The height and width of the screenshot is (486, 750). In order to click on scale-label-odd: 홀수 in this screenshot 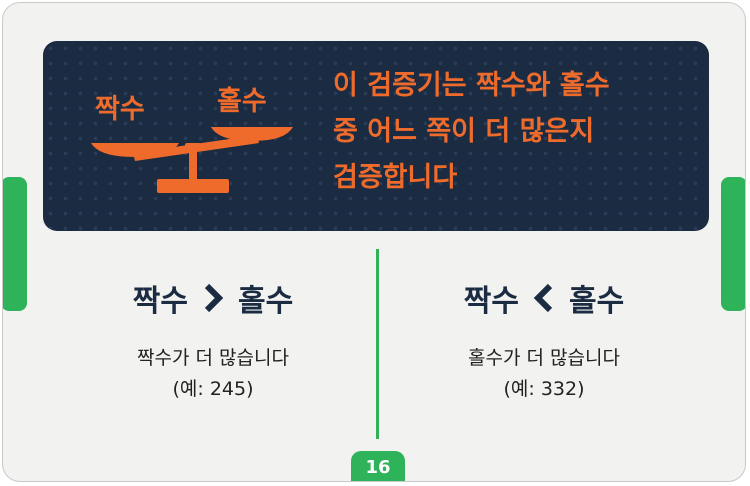, I will do `click(242, 101)`.